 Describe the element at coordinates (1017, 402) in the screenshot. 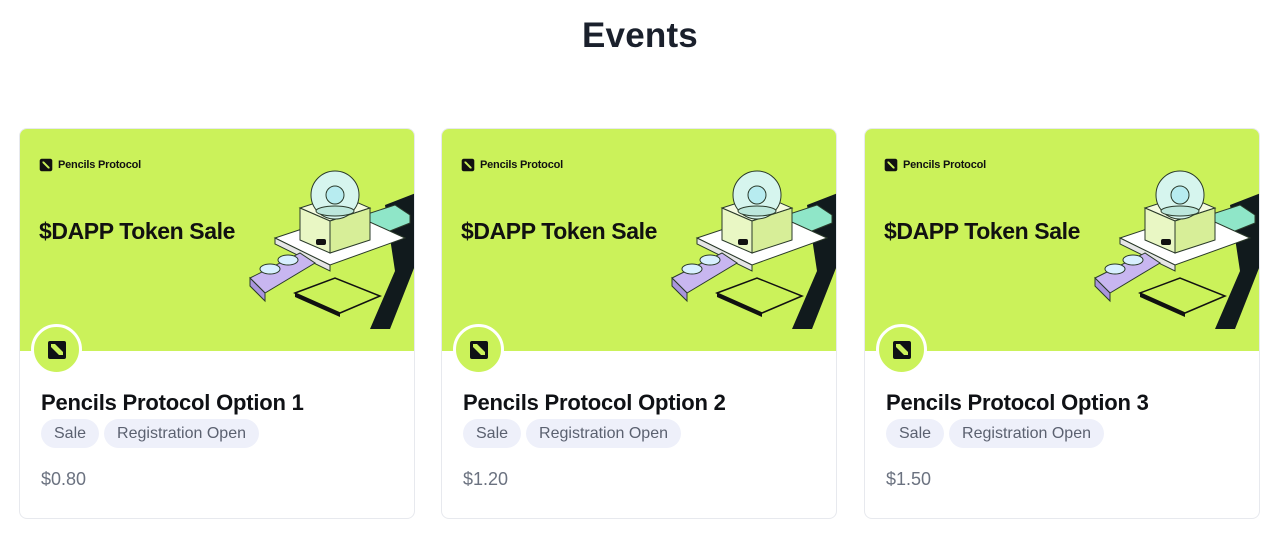

I see `event-title: Pencils Protocol Option 3` at that location.